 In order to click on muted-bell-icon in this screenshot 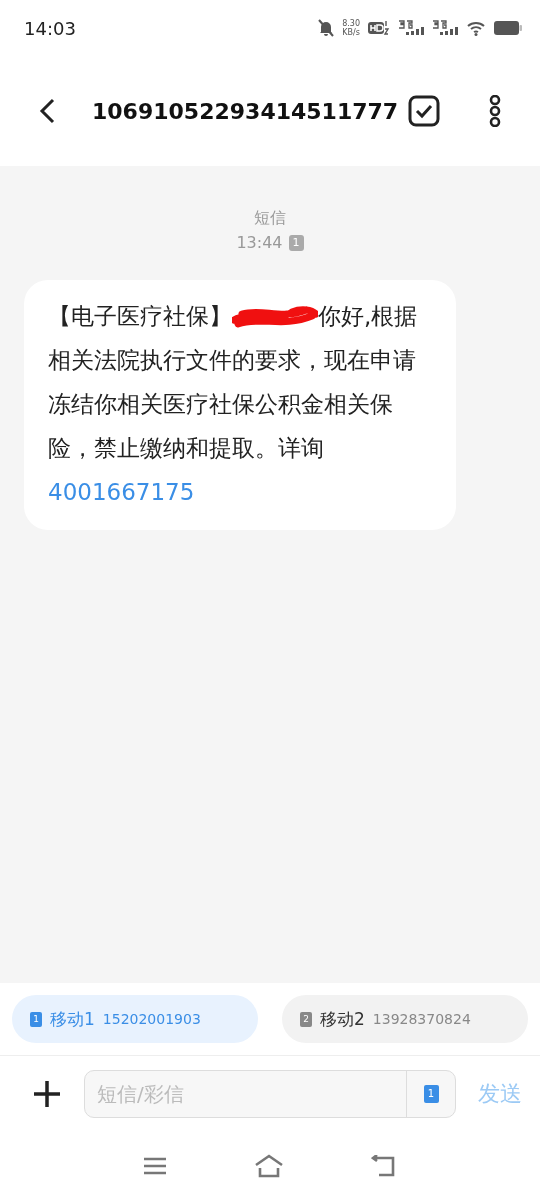, I will do `click(326, 28)`.